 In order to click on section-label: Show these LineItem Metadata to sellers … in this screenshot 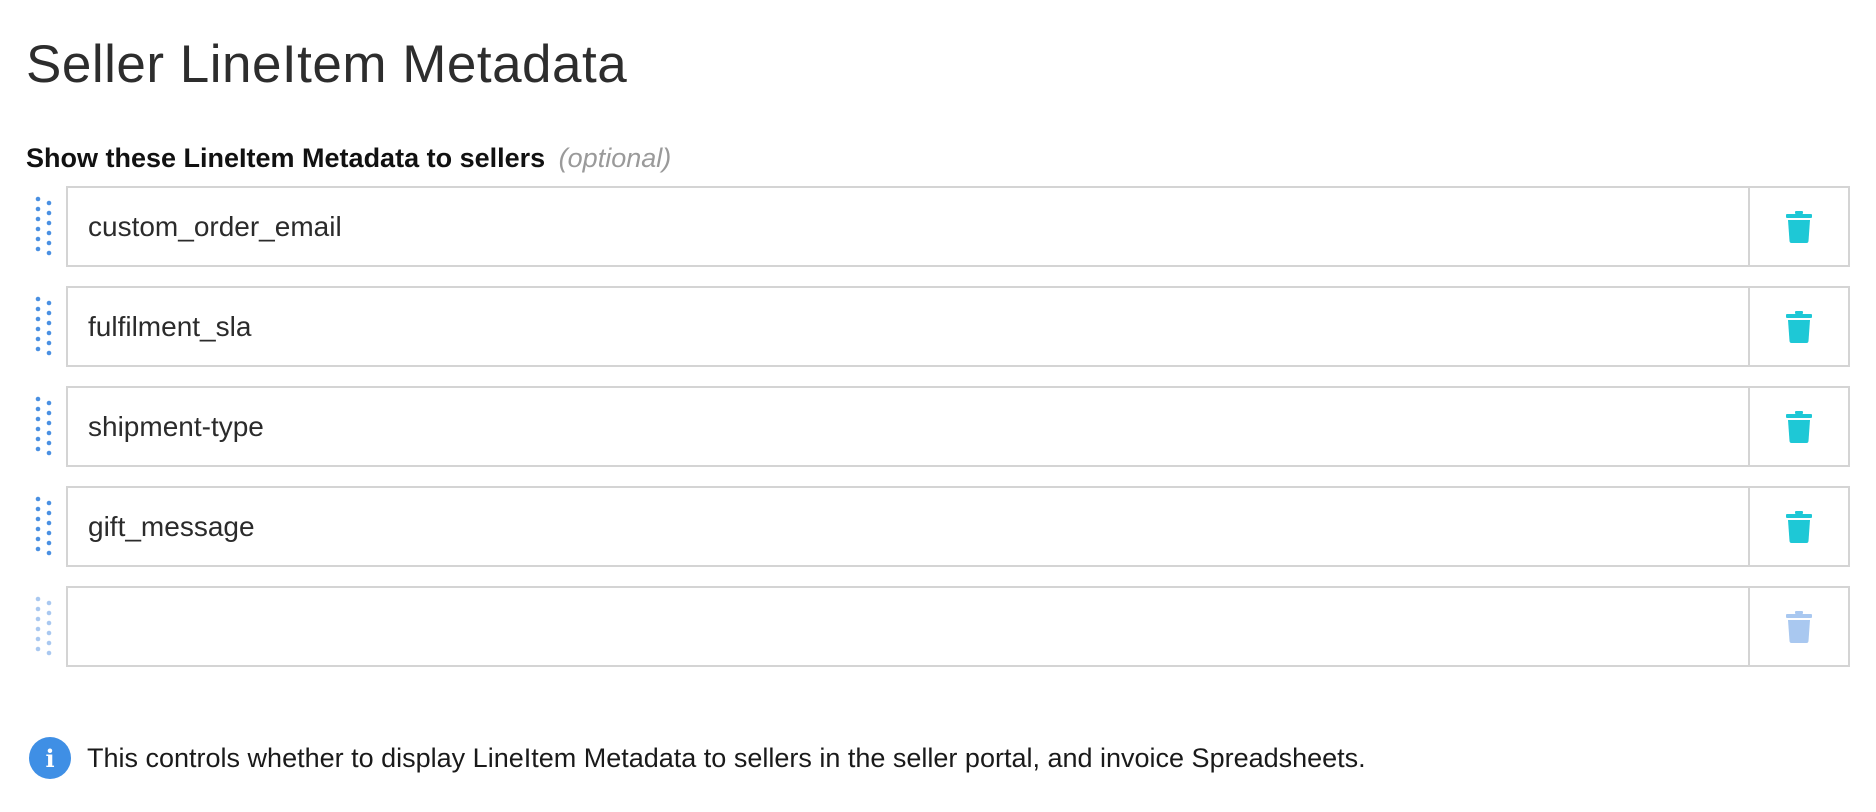, I will do `click(348, 158)`.